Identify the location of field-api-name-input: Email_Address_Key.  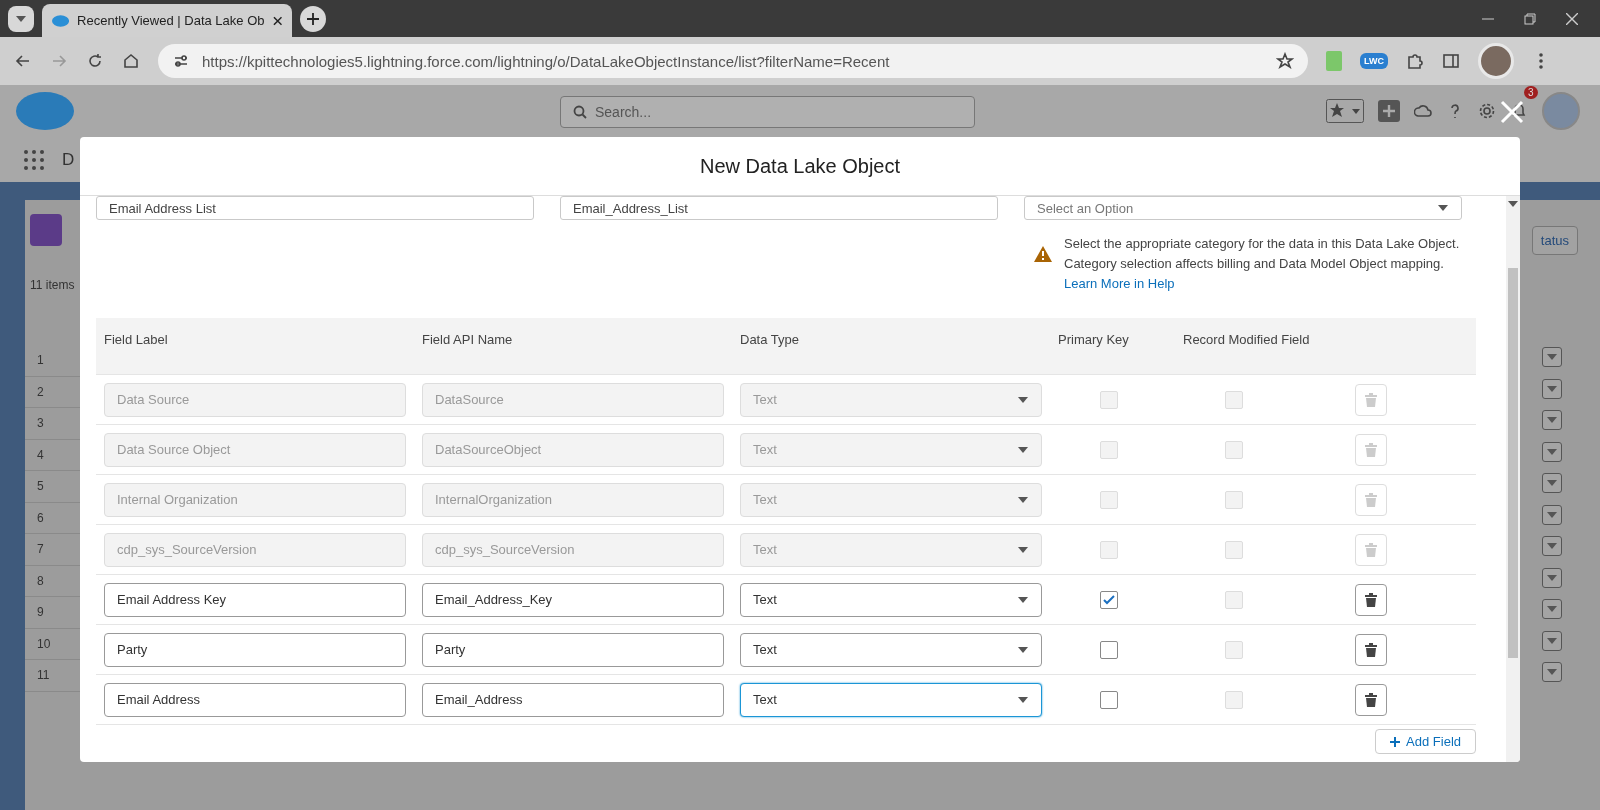
(573, 599).